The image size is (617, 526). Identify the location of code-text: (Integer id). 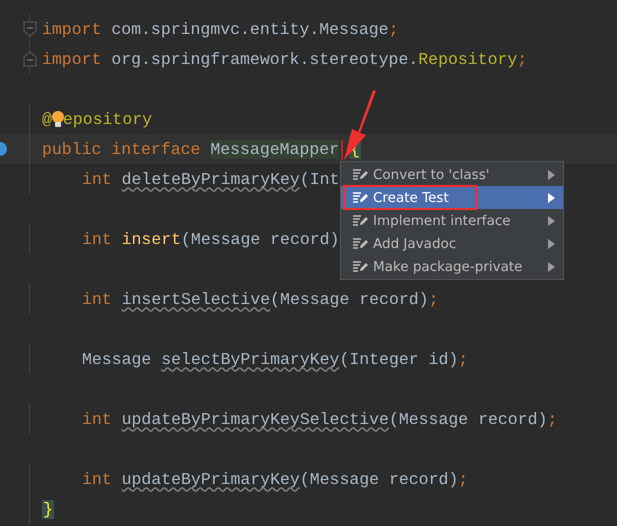
(398, 359).